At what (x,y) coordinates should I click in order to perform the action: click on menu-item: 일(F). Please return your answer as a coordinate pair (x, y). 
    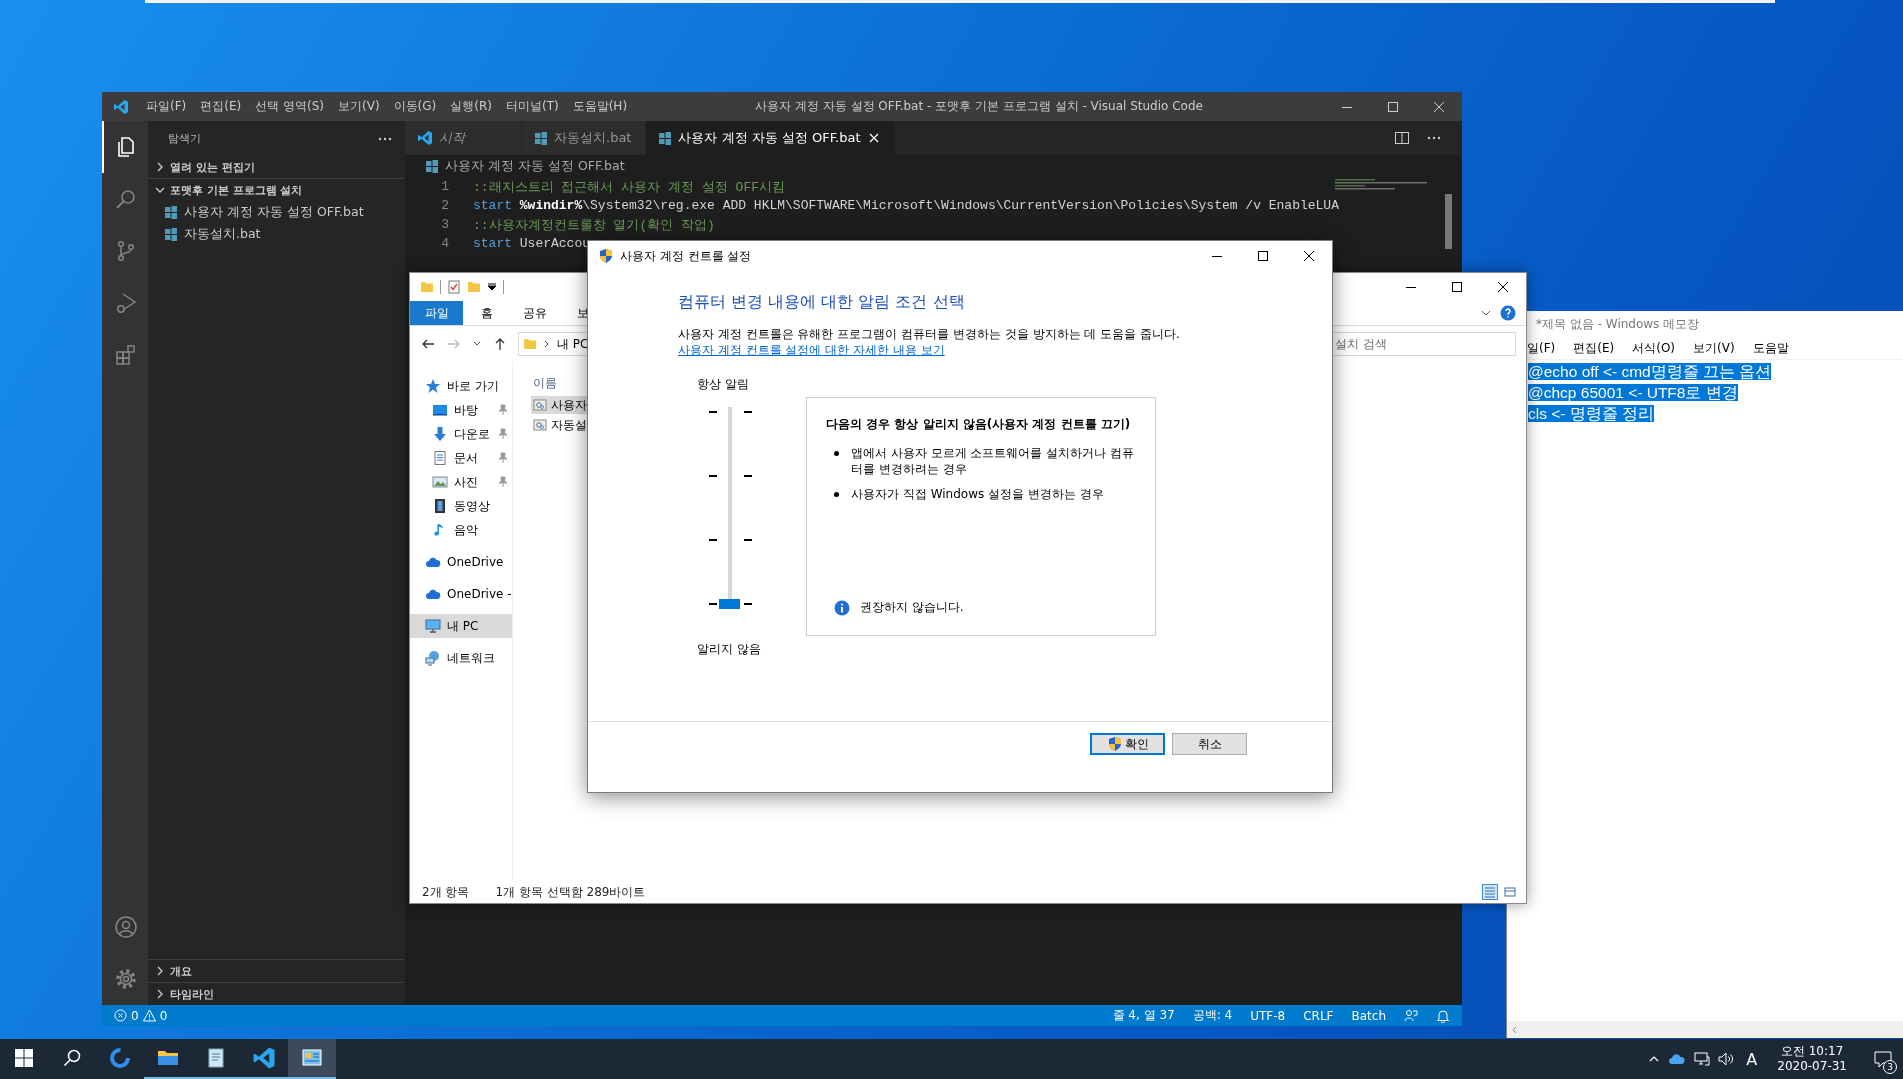
    Looking at the image, I should click on (1545, 348).